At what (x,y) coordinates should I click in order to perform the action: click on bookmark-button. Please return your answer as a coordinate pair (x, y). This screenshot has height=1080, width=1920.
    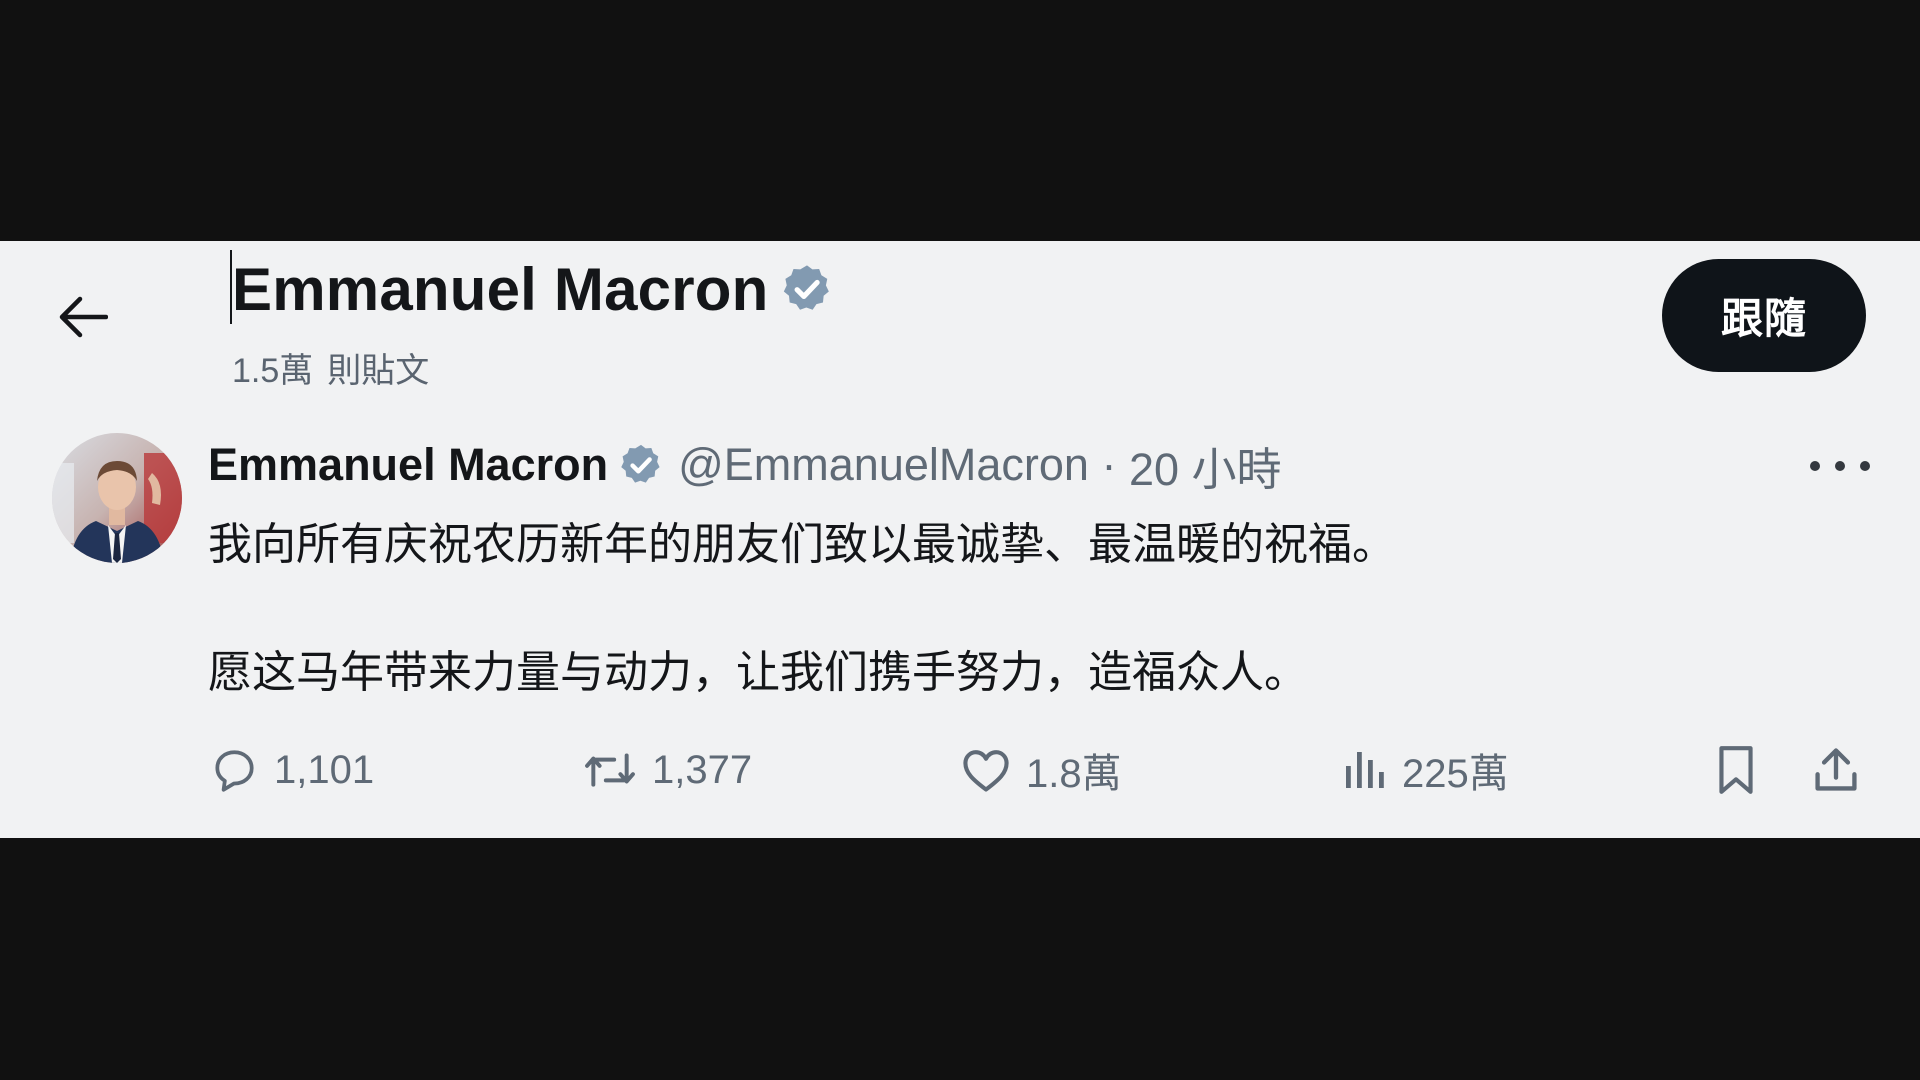
    Looking at the image, I should click on (1736, 770).